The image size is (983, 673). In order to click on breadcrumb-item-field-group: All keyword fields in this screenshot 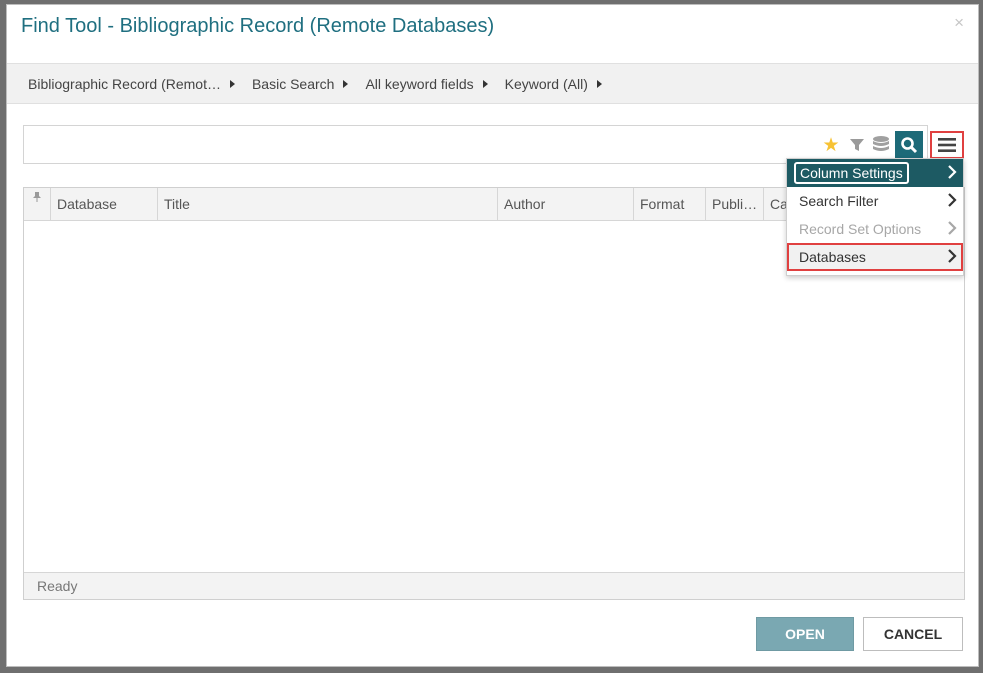, I will do `click(426, 83)`.